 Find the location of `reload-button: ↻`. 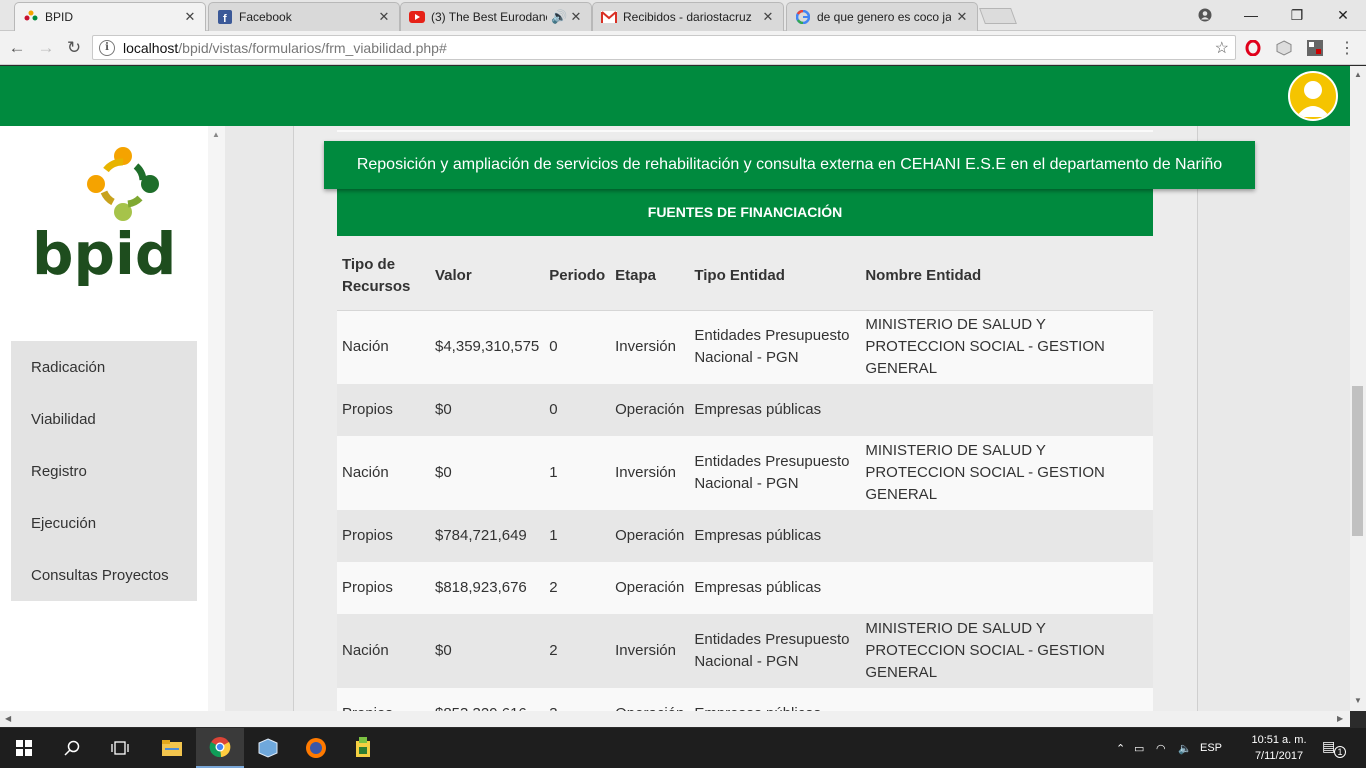

reload-button: ↻ is located at coordinates (74, 48).